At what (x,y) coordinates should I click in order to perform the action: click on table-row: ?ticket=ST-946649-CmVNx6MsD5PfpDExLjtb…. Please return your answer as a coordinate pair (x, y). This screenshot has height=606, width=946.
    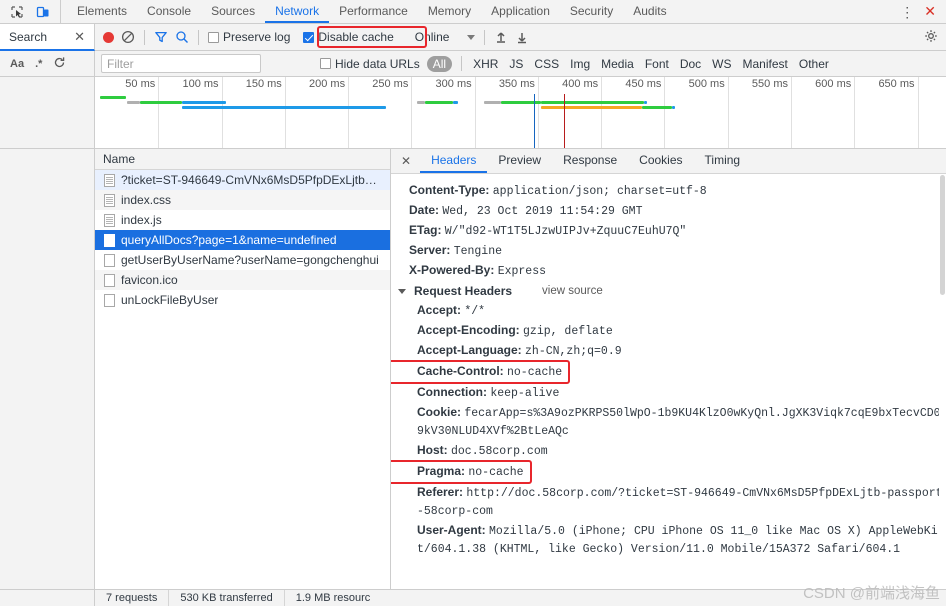
    Looking at the image, I should click on (242, 180).